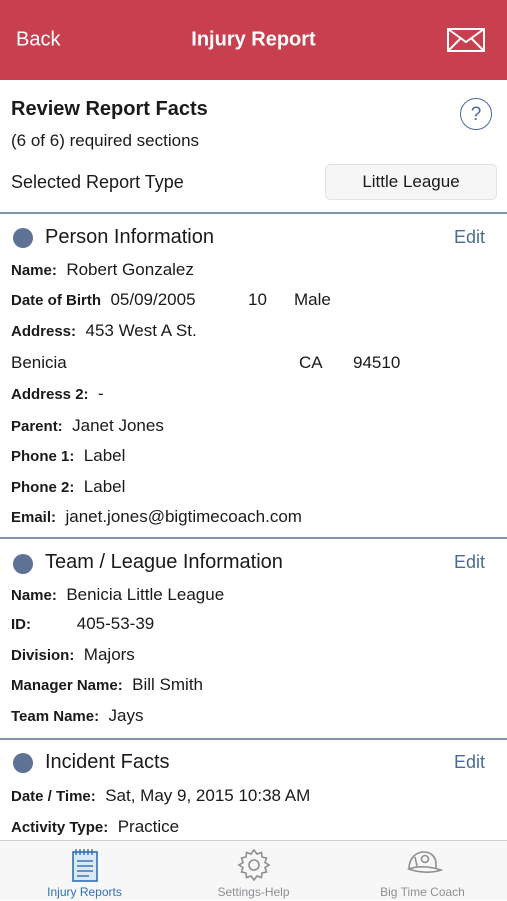 The width and height of the screenshot is (507, 901). What do you see at coordinates (105, 140) in the screenshot?
I see `review-subtitle: (6 of 6) required sections` at bounding box center [105, 140].